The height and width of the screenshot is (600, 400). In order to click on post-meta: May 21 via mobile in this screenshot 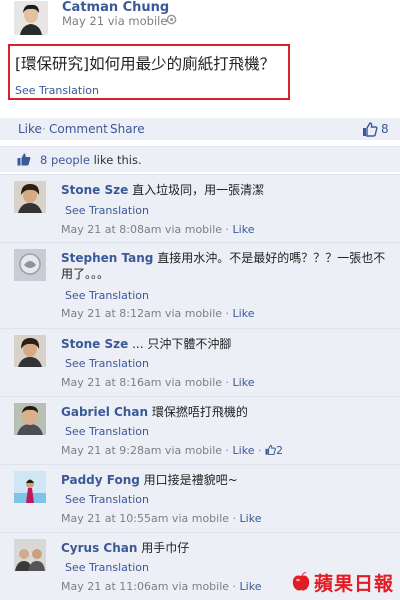, I will do `click(115, 21)`.